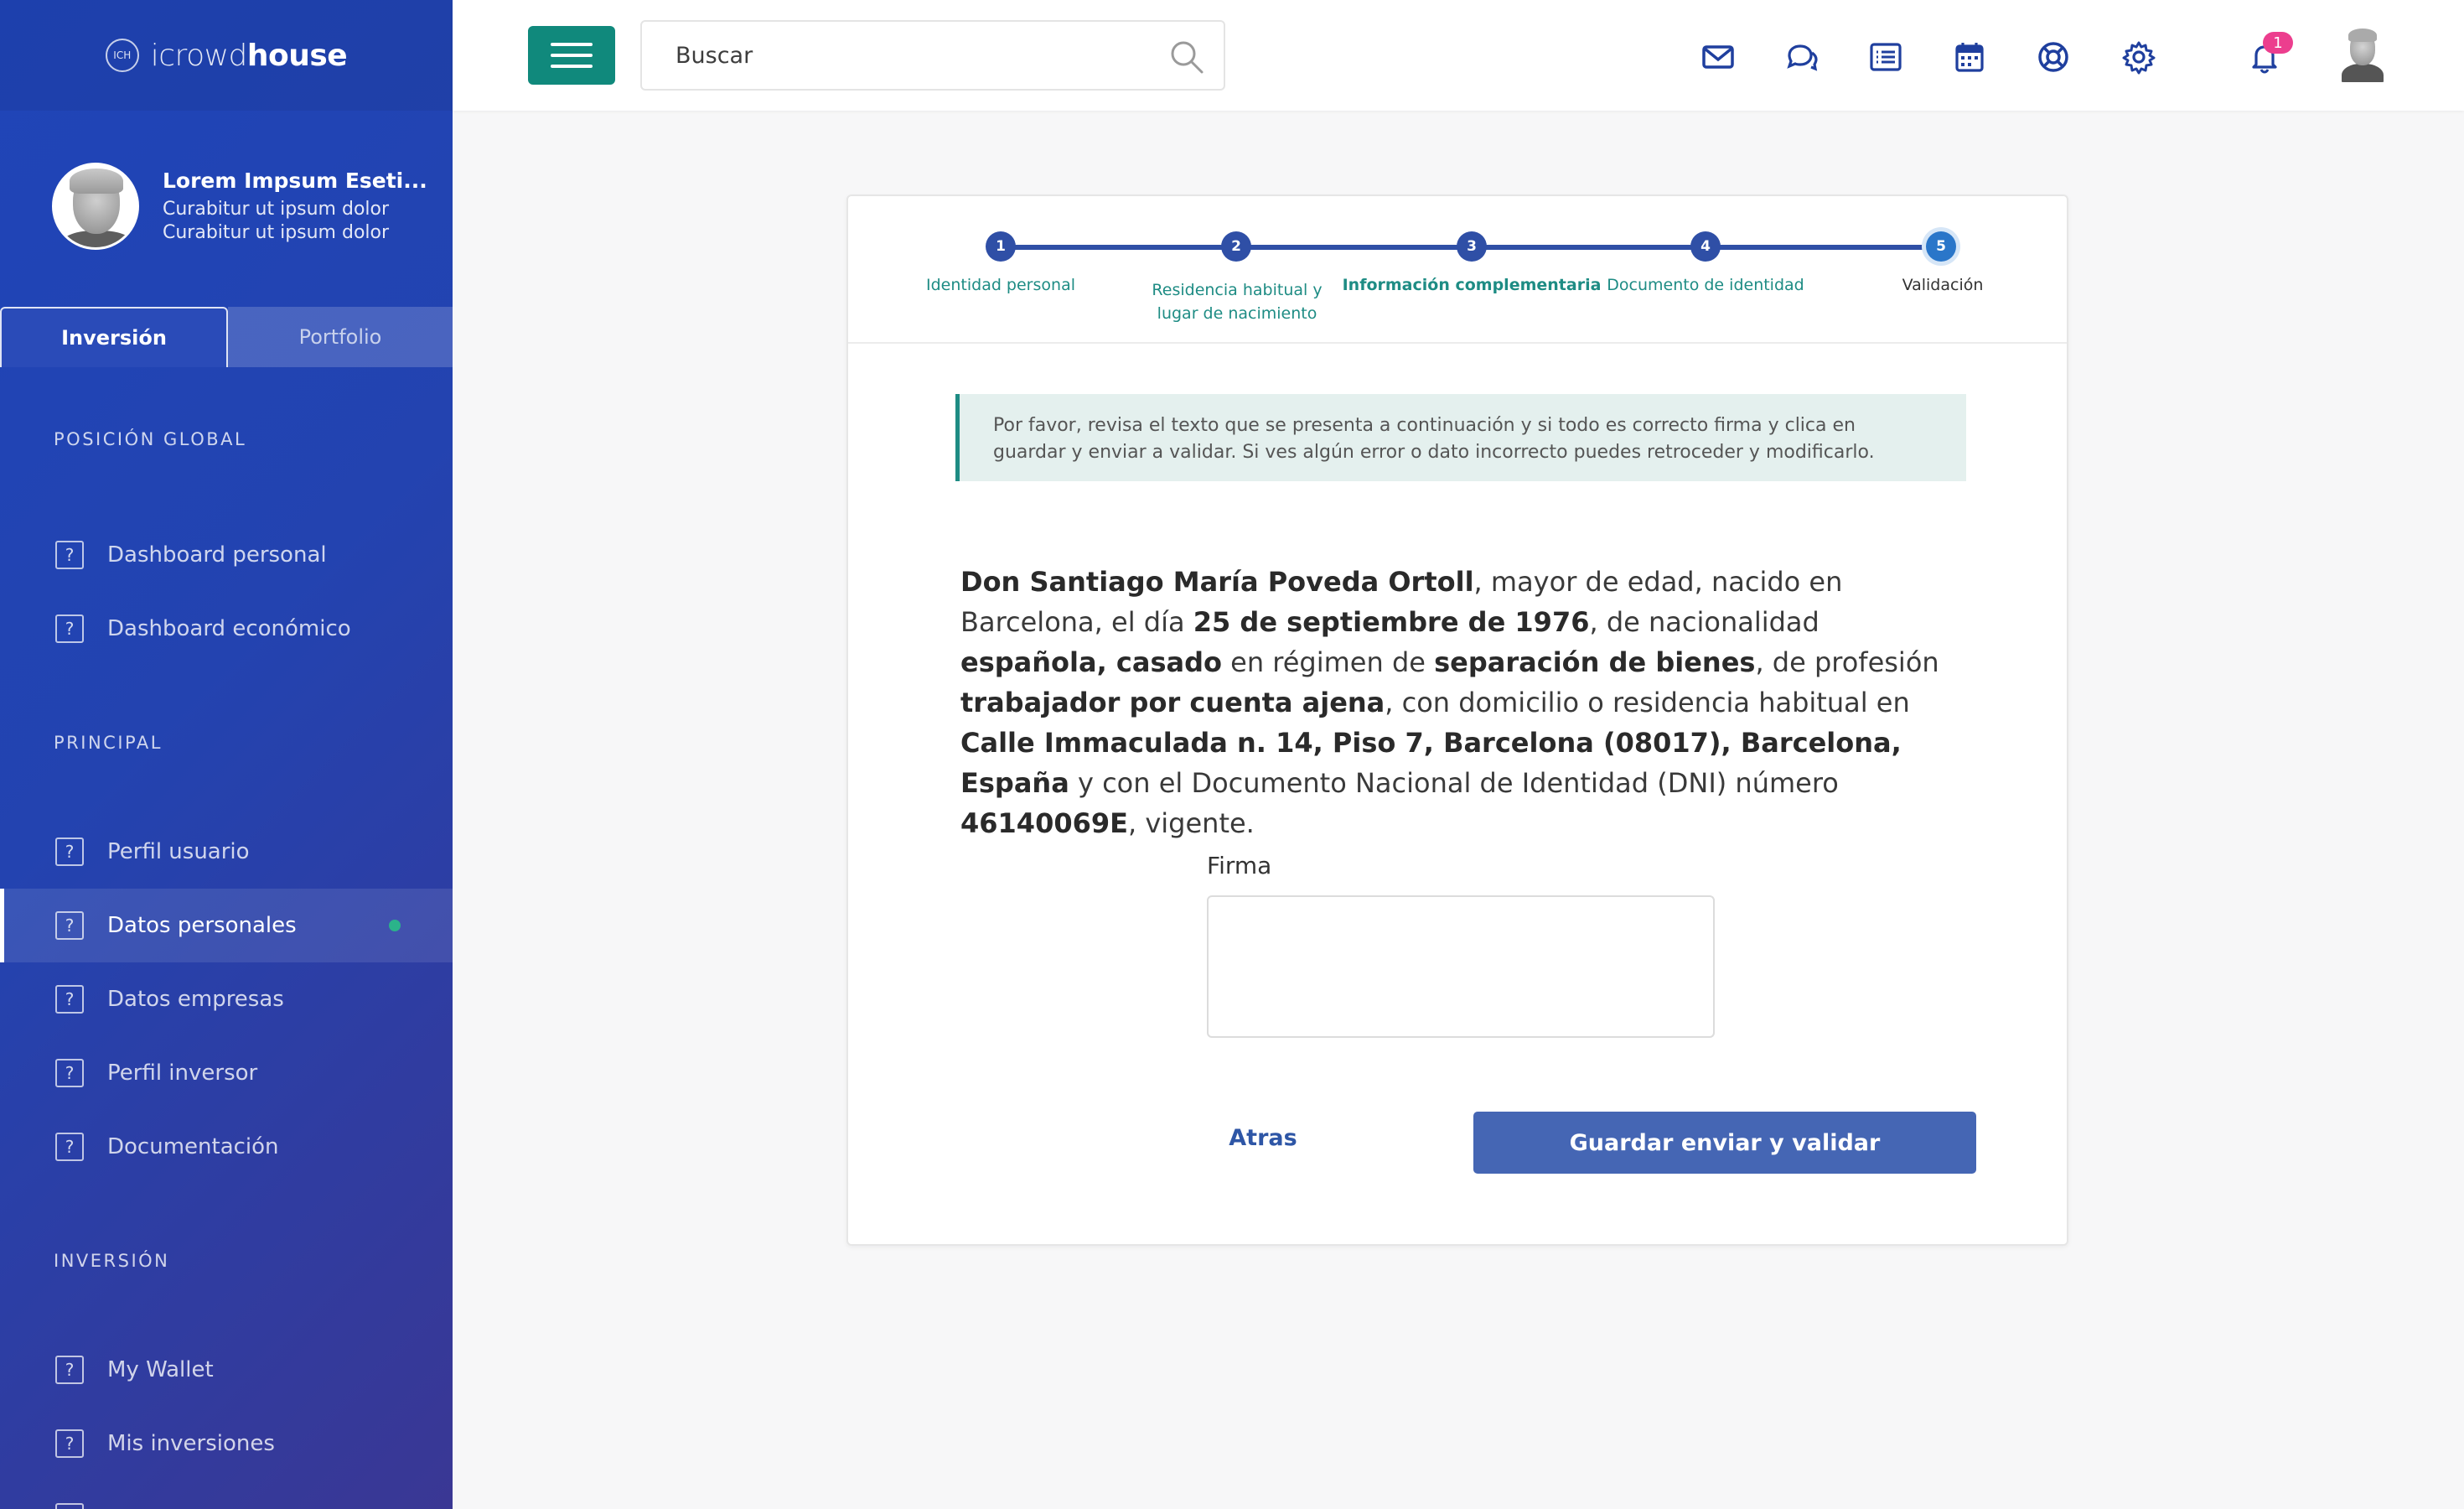 Image resolution: width=2464 pixels, height=1509 pixels. What do you see at coordinates (297, 55) in the screenshot?
I see `brand-wordmark-bold: house` at bounding box center [297, 55].